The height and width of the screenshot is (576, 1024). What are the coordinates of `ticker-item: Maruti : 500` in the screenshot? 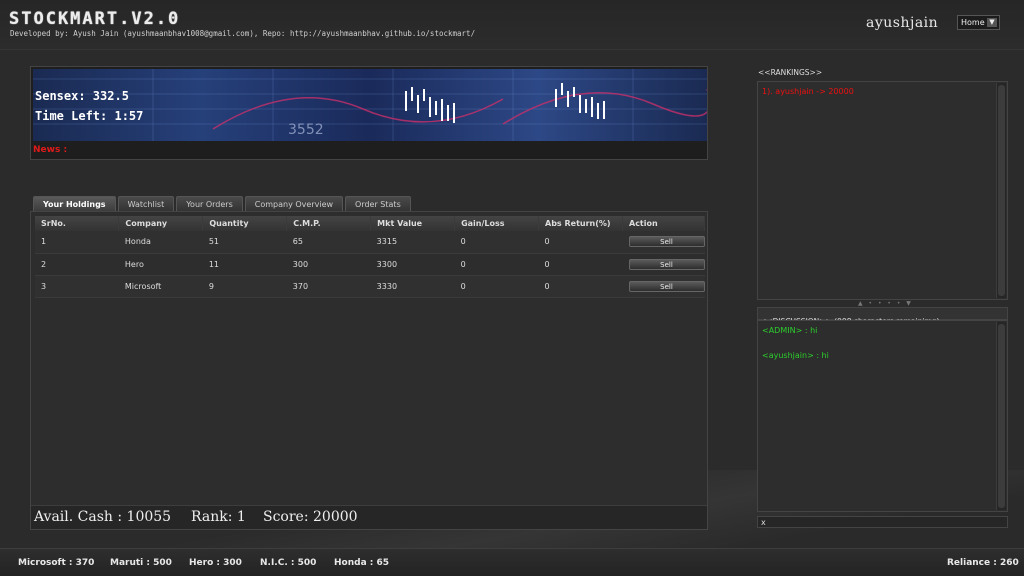 It's located at (141, 563).